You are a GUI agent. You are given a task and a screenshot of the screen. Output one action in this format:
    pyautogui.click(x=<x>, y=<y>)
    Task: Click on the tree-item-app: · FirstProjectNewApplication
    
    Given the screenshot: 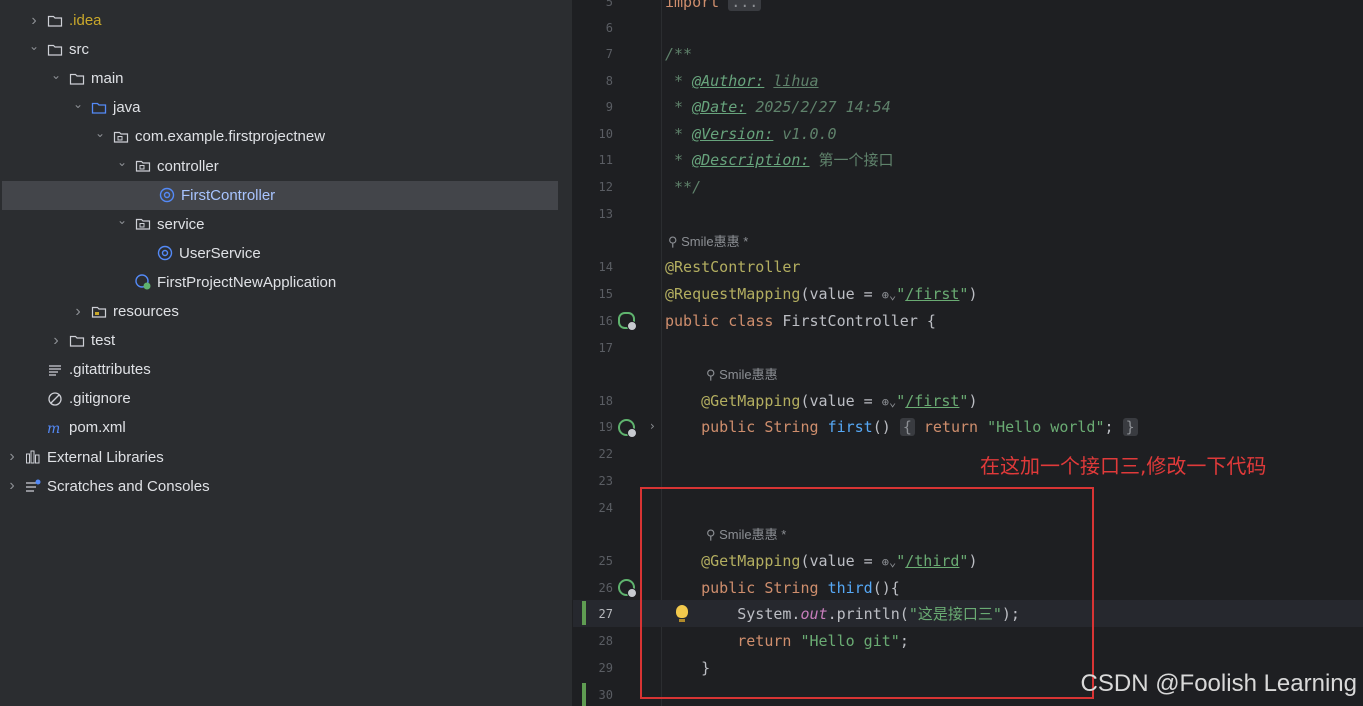 What is the action you would take?
    pyautogui.click(x=279, y=282)
    